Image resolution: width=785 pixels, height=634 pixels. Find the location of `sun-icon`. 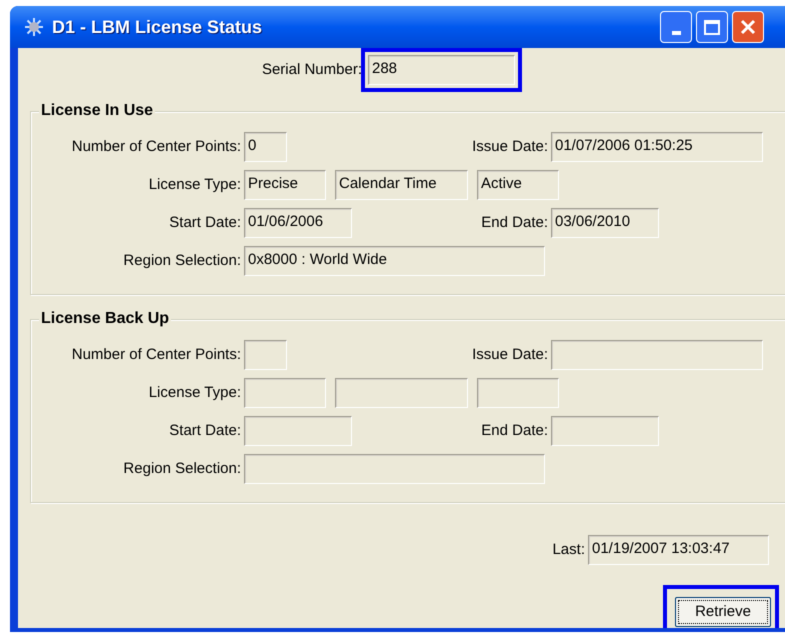

sun-icon is located at coordinates (34, 27).